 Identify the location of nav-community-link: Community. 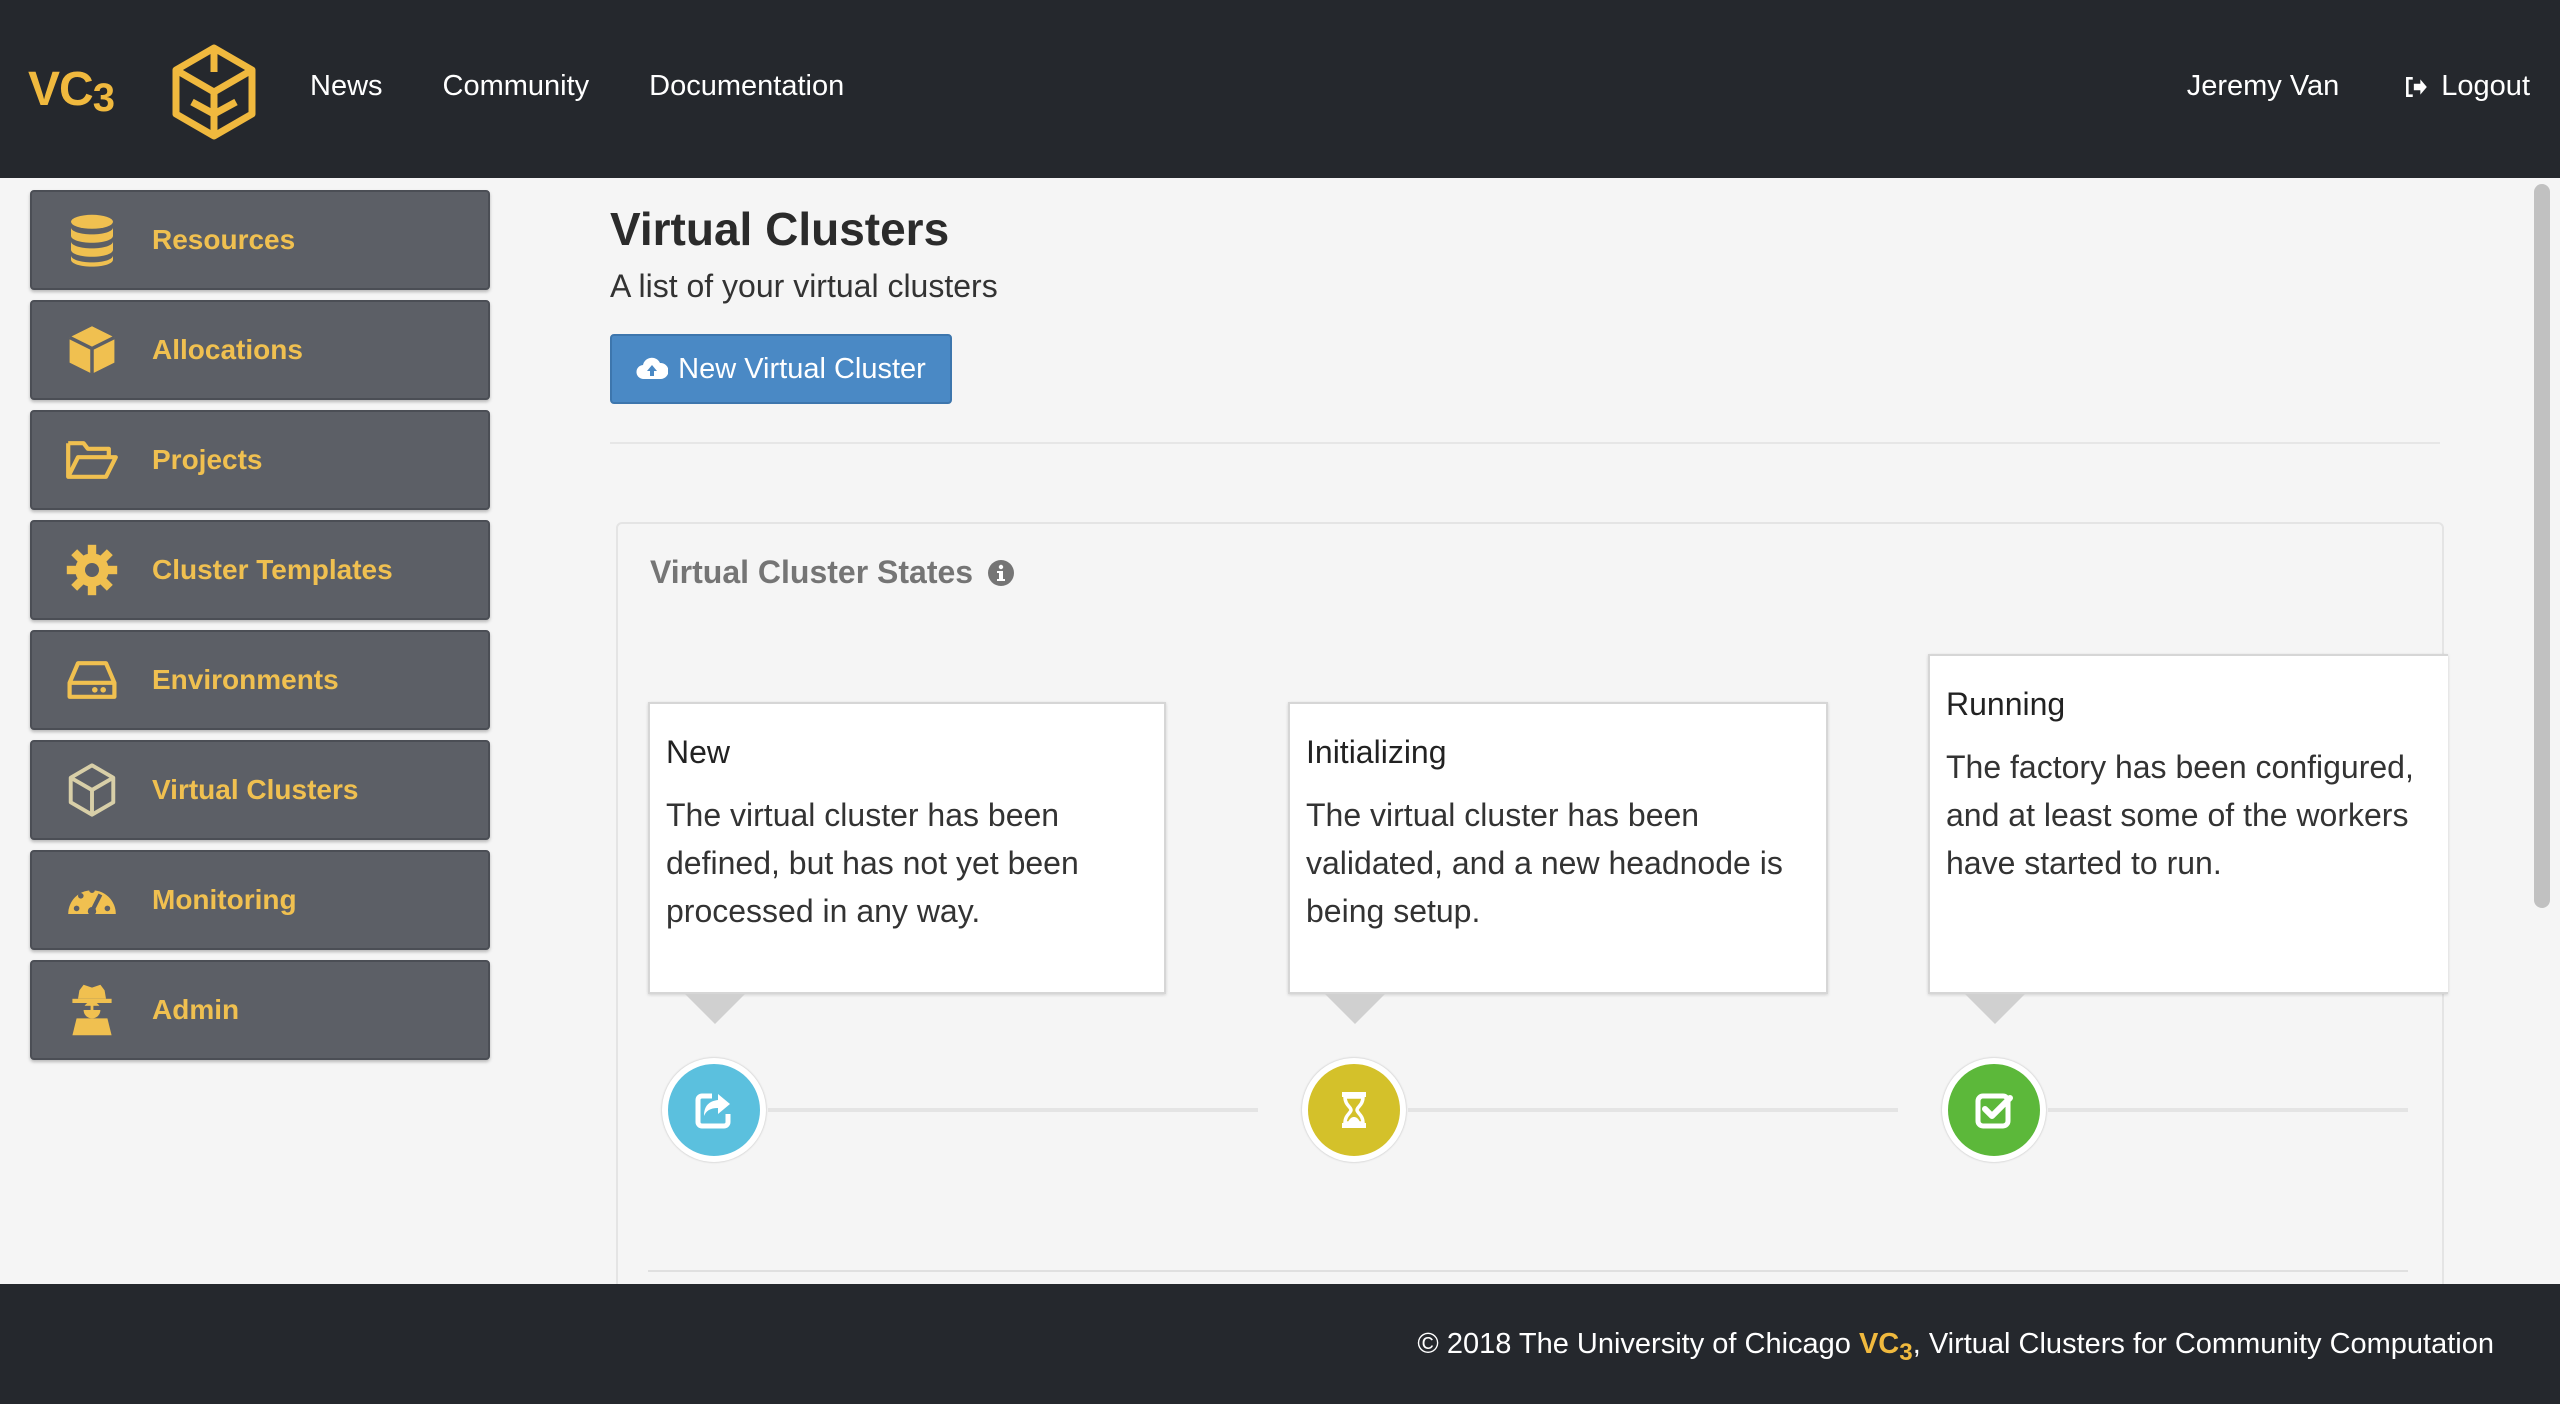
(516, 86).